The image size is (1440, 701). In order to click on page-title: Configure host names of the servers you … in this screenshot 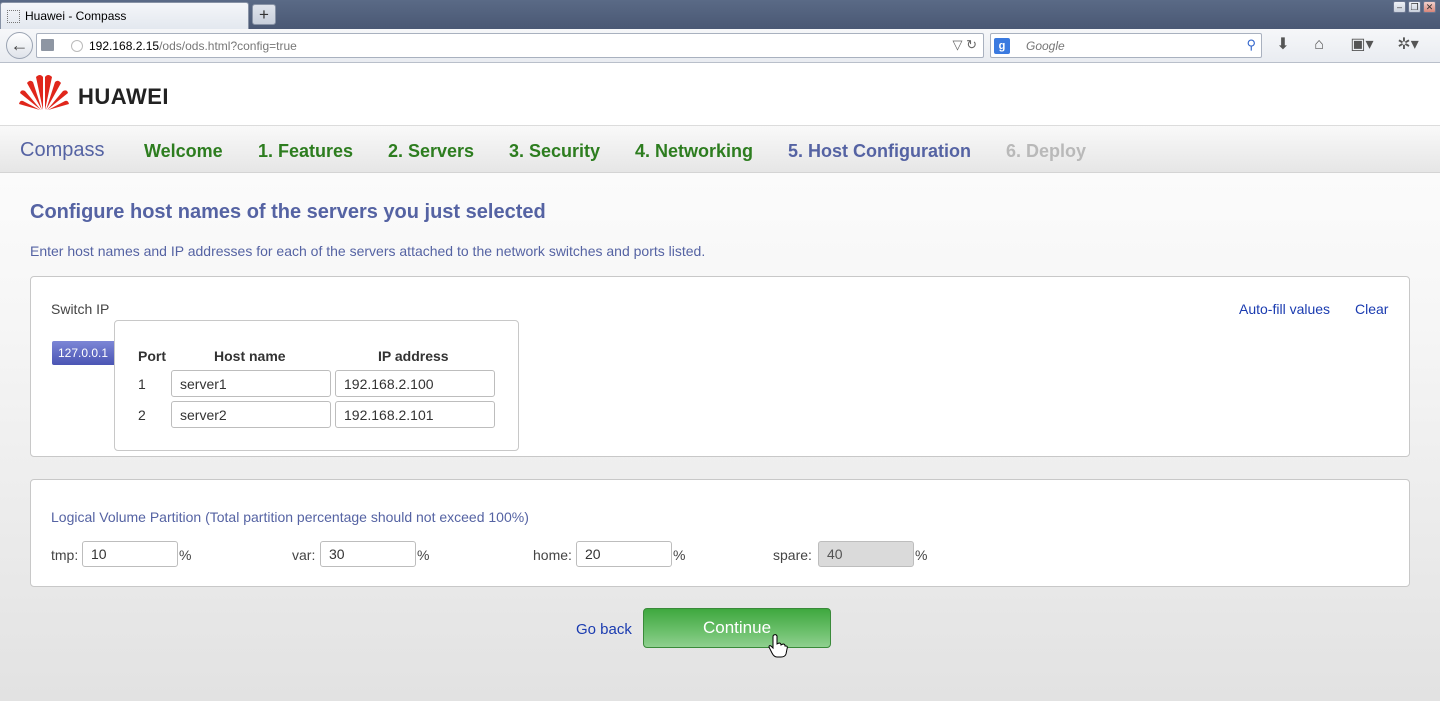, I will do `click(288, 212)`.